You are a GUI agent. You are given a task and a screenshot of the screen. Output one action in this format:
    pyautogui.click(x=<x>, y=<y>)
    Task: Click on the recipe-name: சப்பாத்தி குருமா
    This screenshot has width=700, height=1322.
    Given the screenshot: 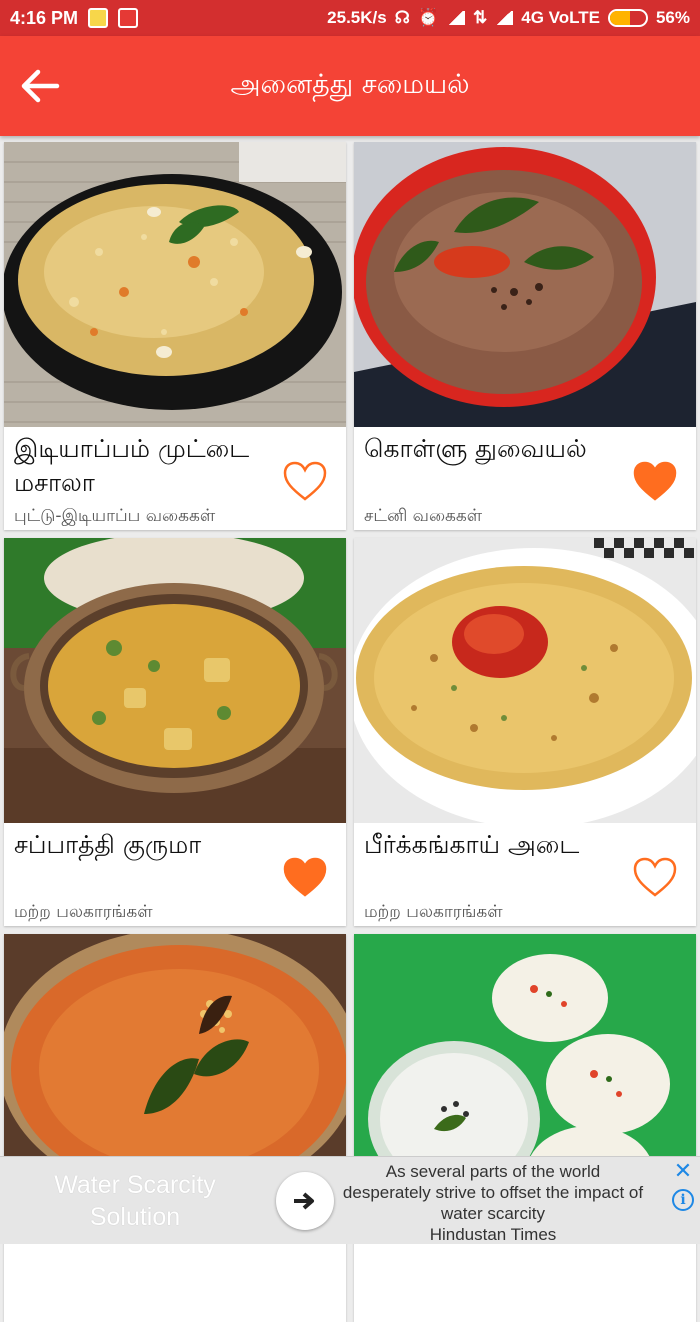 What is the action you would take?
    pyautogui.click(x=108, y=844)
    